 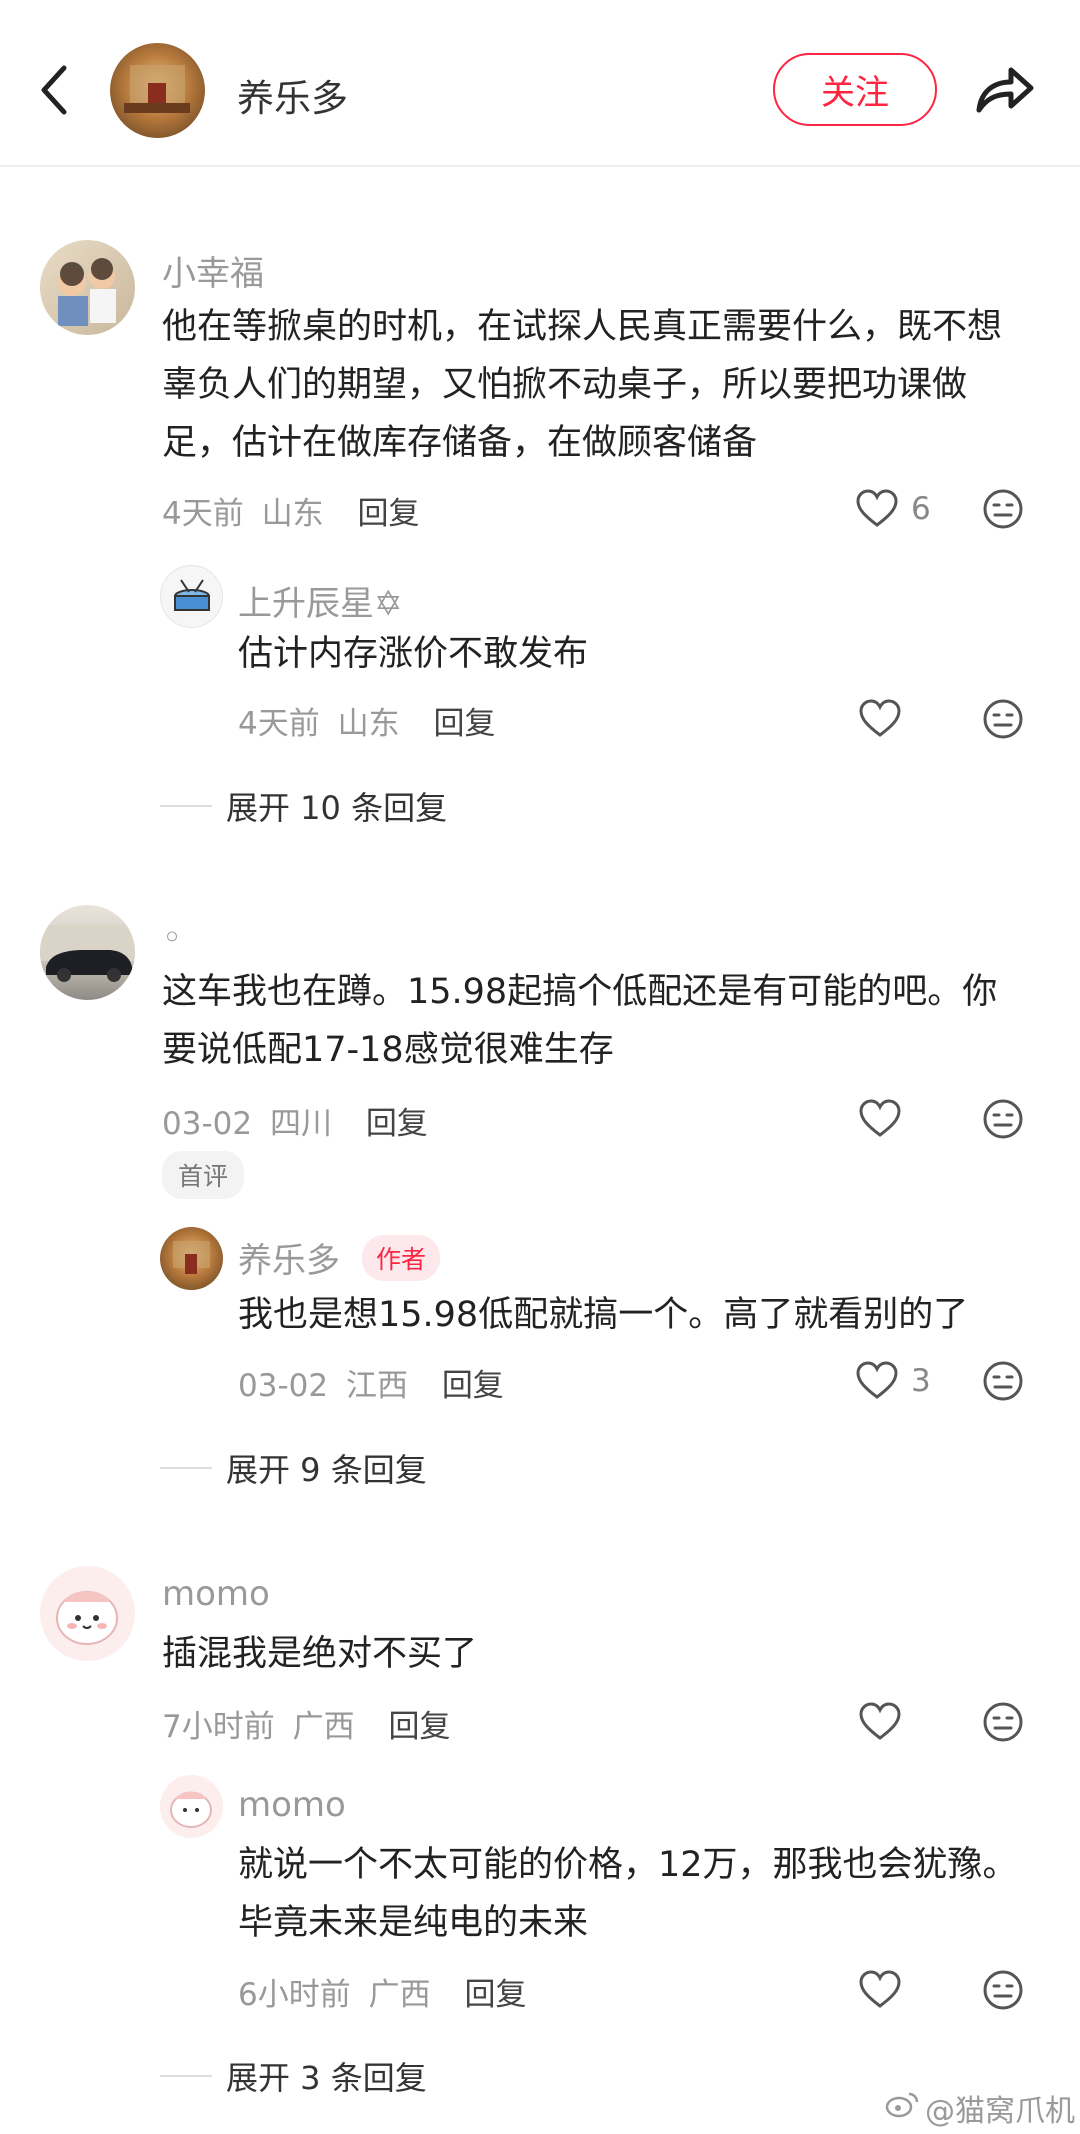 I want to click on back-icon, so click(x=56, y=90).